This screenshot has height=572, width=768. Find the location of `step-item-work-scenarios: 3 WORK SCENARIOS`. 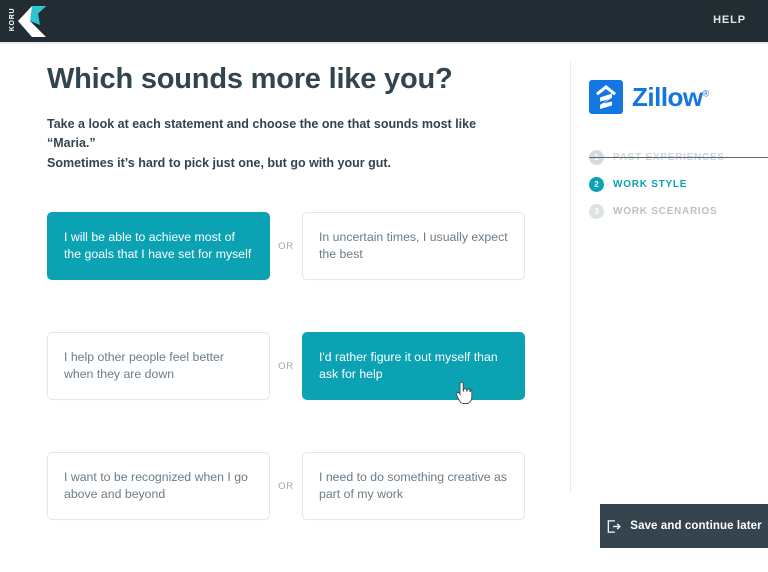

step-item-work-scenarios: 3 WORK SCENARIOS is located at coordinates (671, 211).